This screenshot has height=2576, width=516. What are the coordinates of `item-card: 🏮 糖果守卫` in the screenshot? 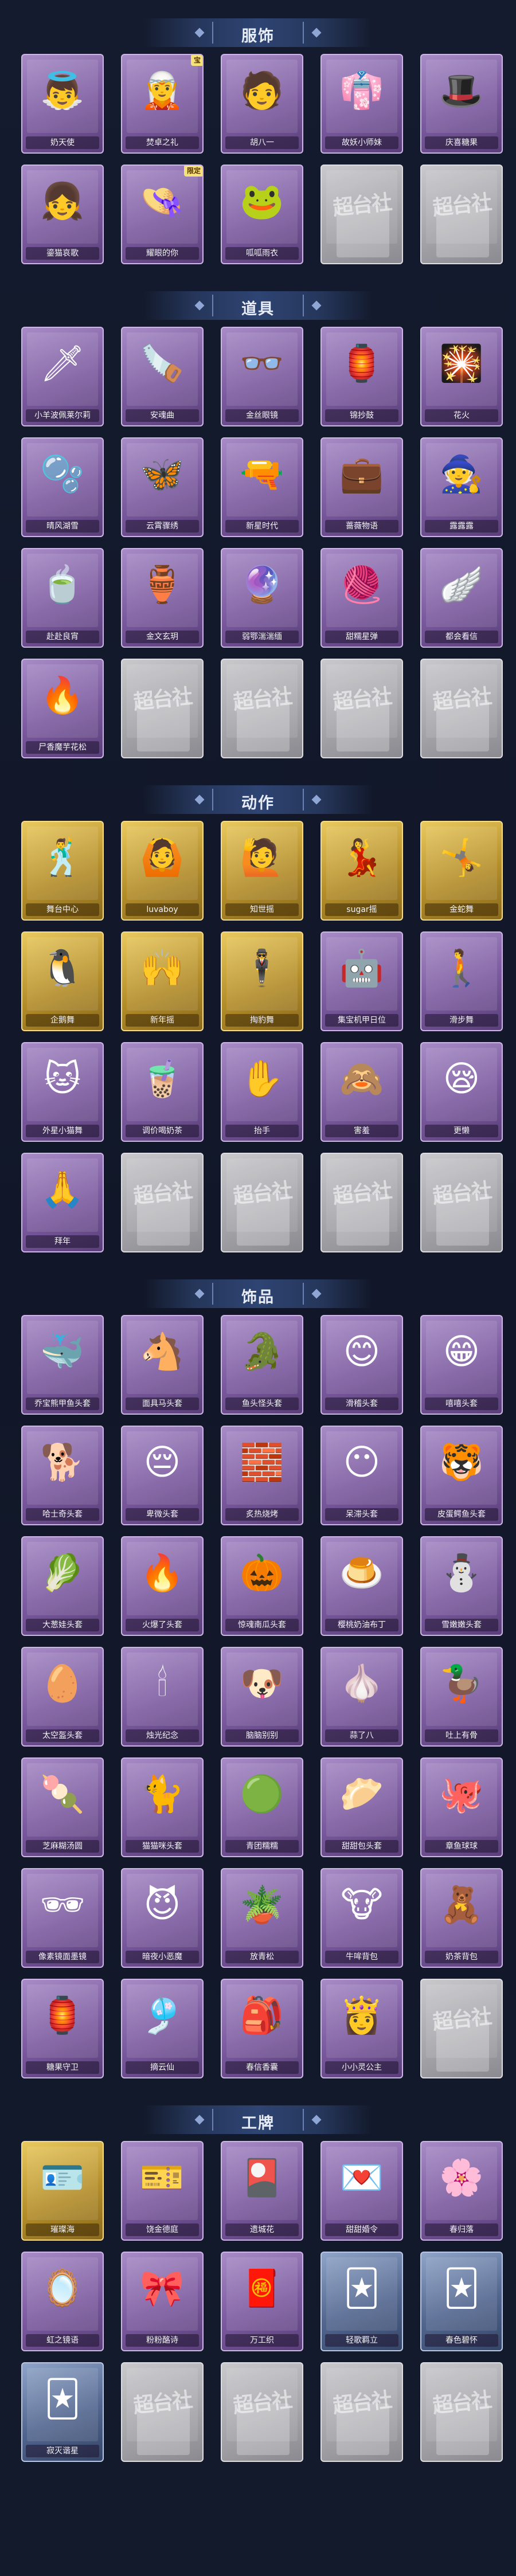 It's located at (62, 2028).